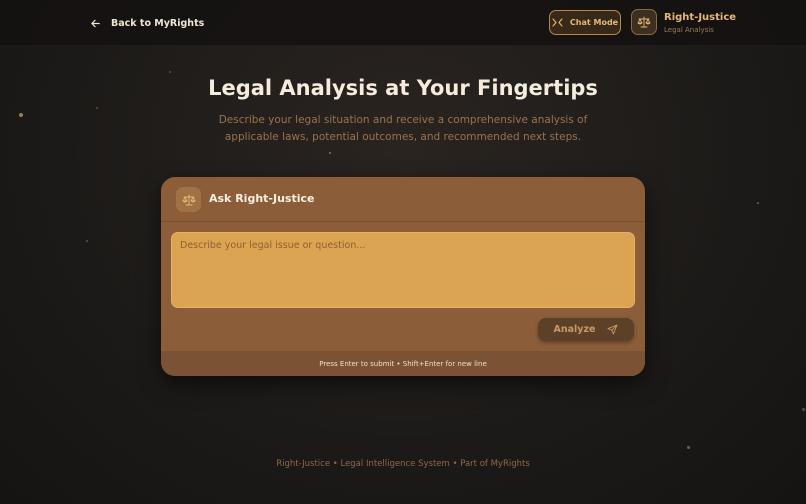 This screenshot has width=806, height=504. I want to click on chat-mode-icon, so click(557, 22).